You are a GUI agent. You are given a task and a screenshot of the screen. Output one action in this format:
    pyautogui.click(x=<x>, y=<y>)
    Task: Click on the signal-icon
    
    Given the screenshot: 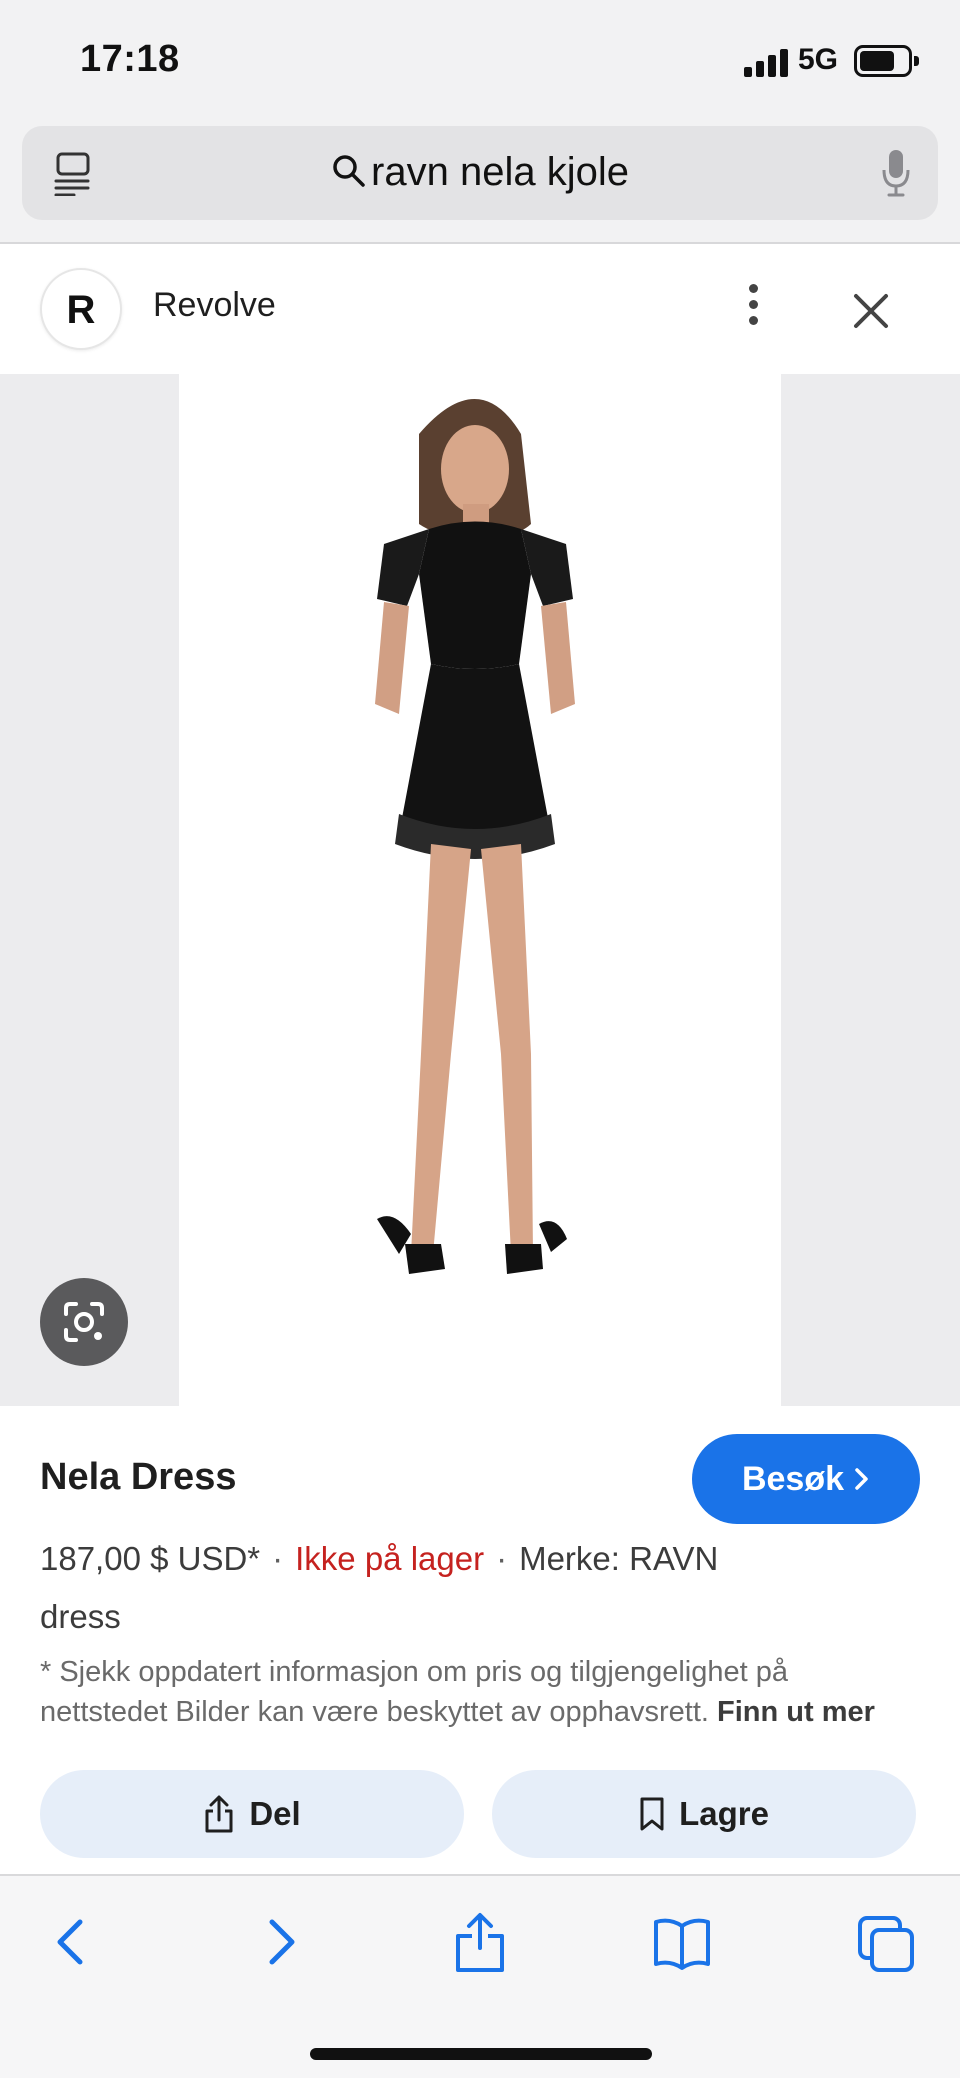 What is the action you would take?
    pyautogui.click(x=766, y=62)
    